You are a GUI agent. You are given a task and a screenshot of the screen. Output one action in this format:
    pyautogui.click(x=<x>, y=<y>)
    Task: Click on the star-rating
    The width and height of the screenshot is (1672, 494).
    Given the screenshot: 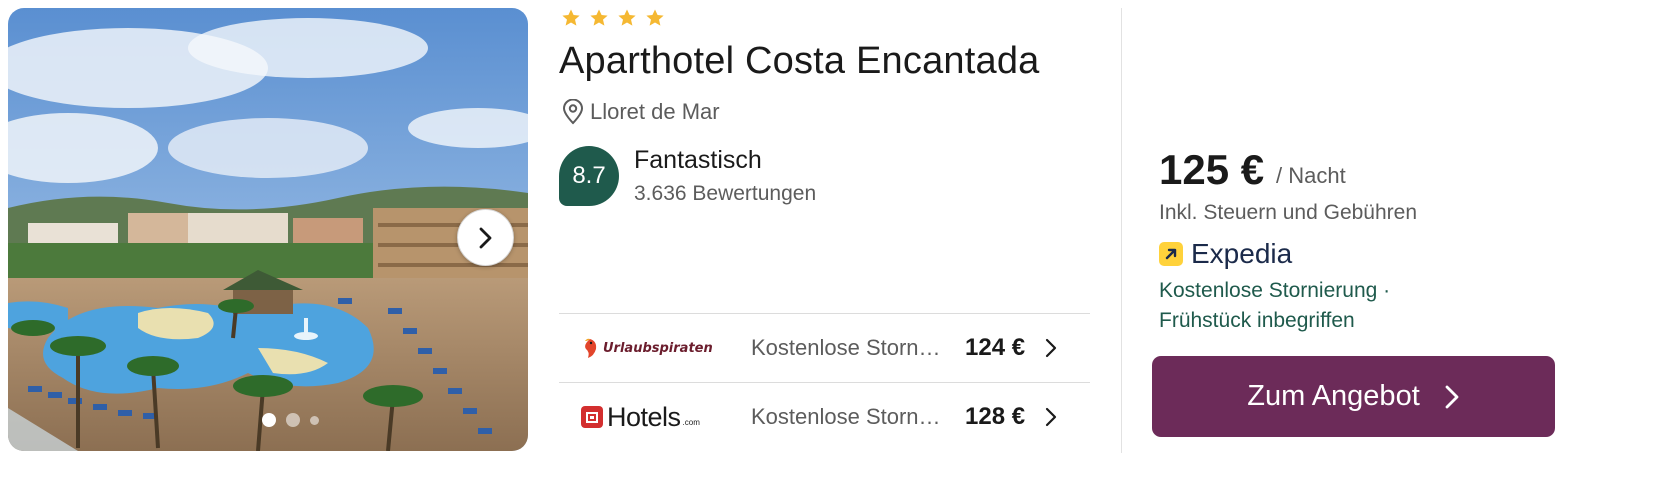 What is the action you would take?
    pyautogui.click(x=613, y=18)
    